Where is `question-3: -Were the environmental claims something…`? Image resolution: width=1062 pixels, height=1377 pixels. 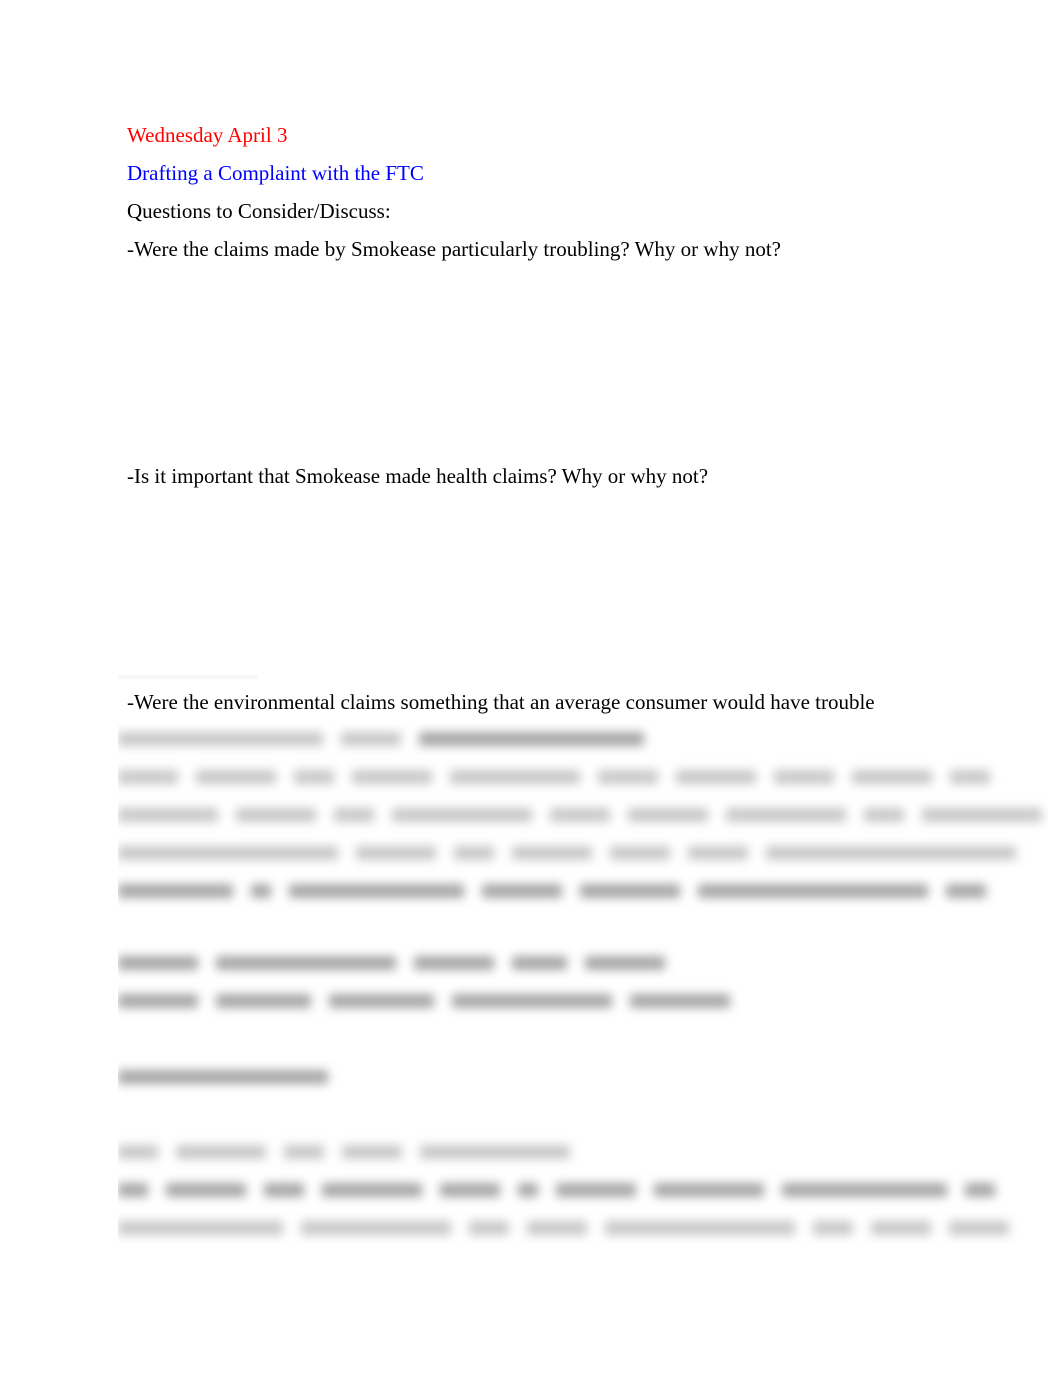 question-3: -Were the environmental claims something… is located at coordinates (501, 702).